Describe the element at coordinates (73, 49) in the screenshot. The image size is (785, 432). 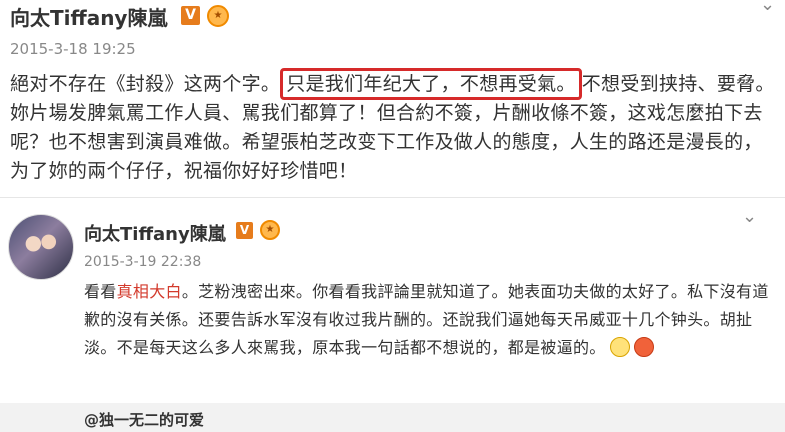
I see `post1-timestamp: 2015-3-18 19:25` at that location.